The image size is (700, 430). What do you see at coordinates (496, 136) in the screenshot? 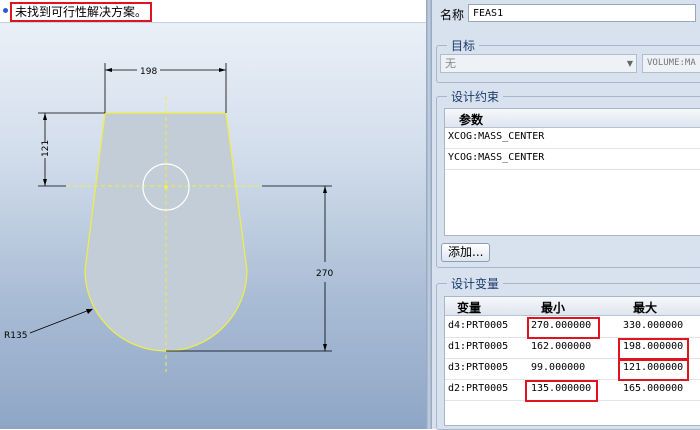
I see `constraint-name: XCOG:MASS_CENTER` at bounding box center [496, 136].